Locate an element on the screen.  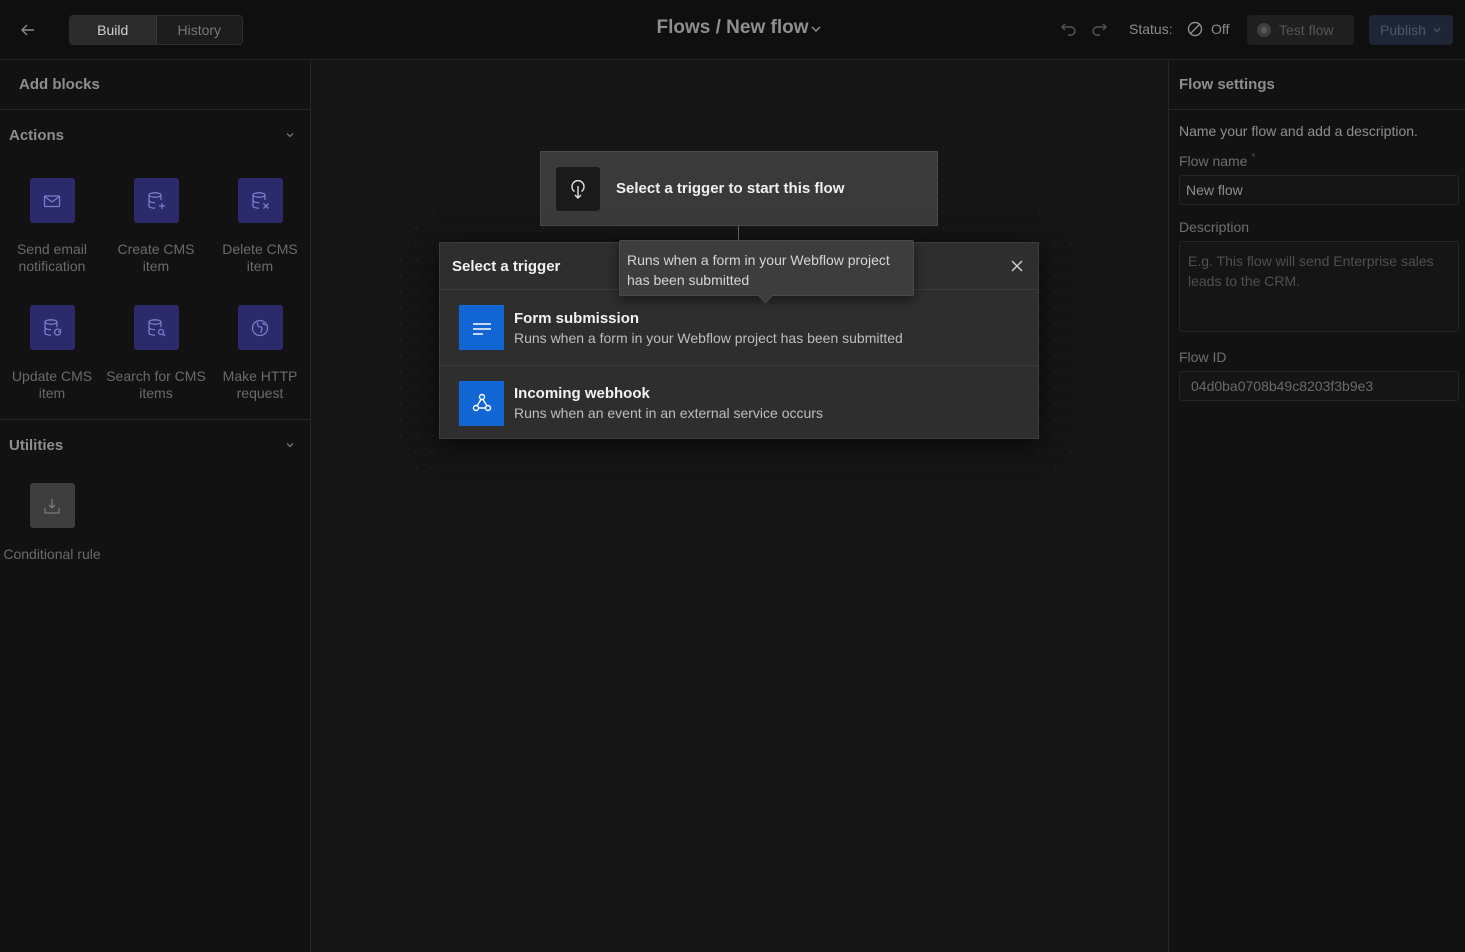
flow-name-label: Flow name * is located at coordinates (1318, 160).